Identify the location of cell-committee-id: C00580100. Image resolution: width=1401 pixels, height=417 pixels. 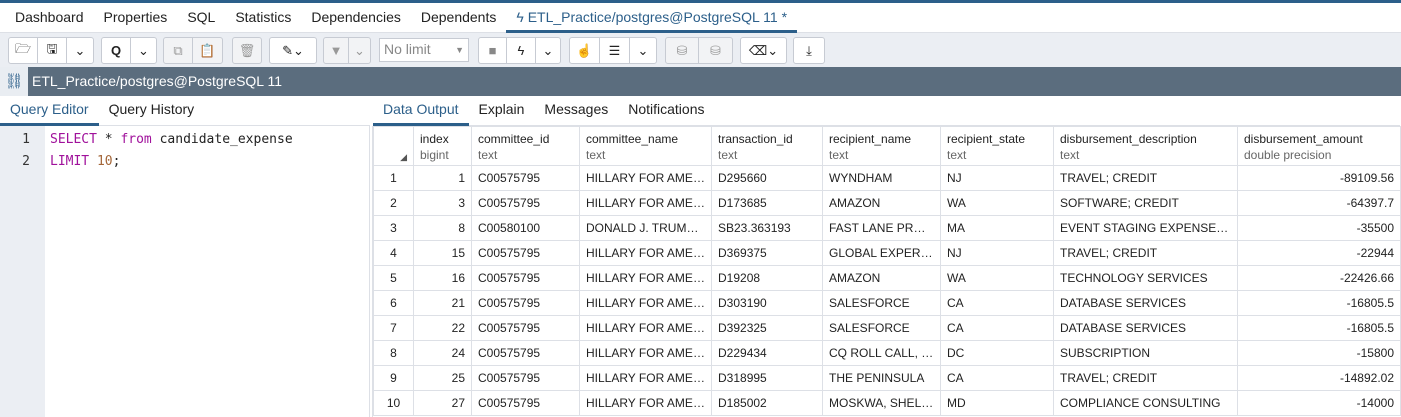
(525, 228).